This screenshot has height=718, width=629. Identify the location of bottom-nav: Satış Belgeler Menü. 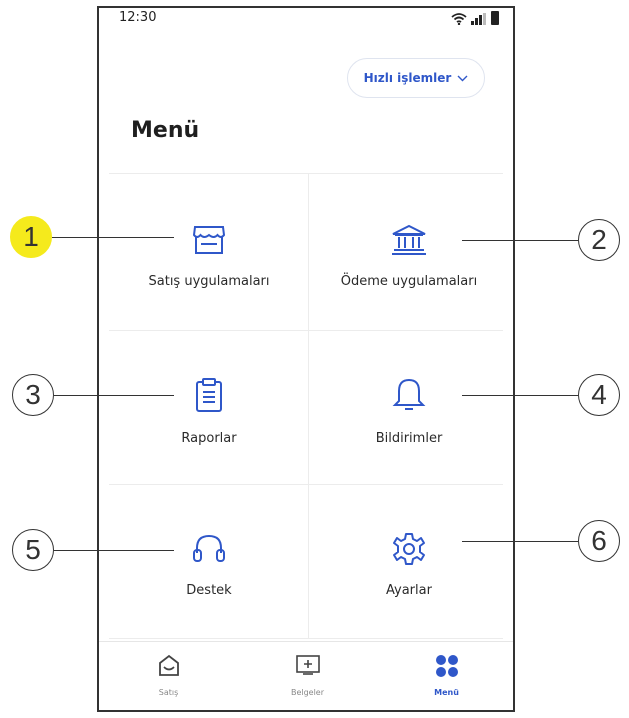
(306, 675).